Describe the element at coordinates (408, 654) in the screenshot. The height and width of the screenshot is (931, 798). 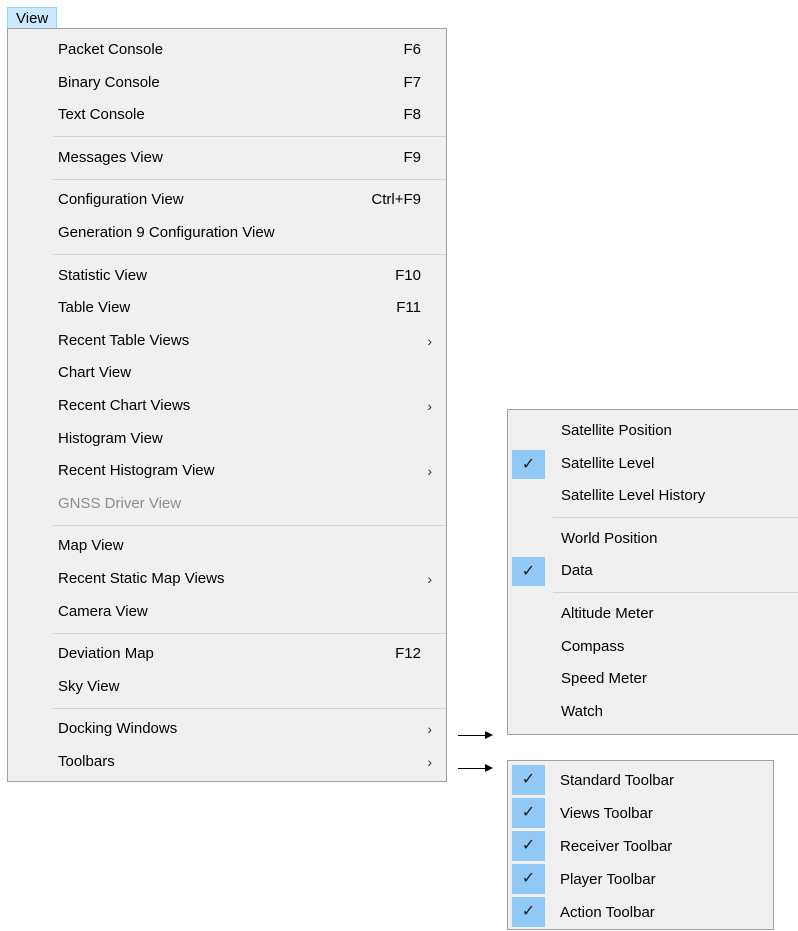
I see `menu-item-shortcut: F12` at that location.